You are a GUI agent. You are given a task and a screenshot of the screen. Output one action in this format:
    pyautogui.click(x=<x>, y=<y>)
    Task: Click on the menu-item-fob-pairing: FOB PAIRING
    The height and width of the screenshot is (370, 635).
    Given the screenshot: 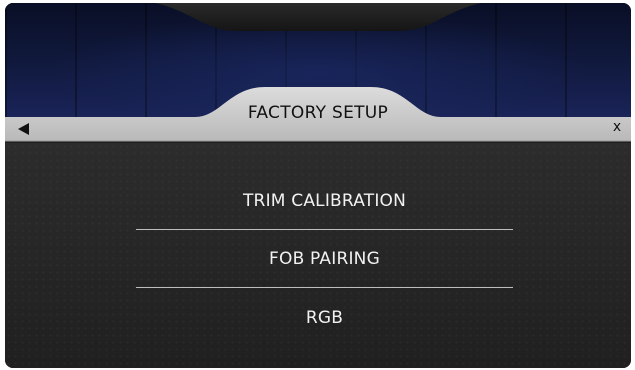 What is the action you would take?
    pyautogui.click(x=324, y=259)
    